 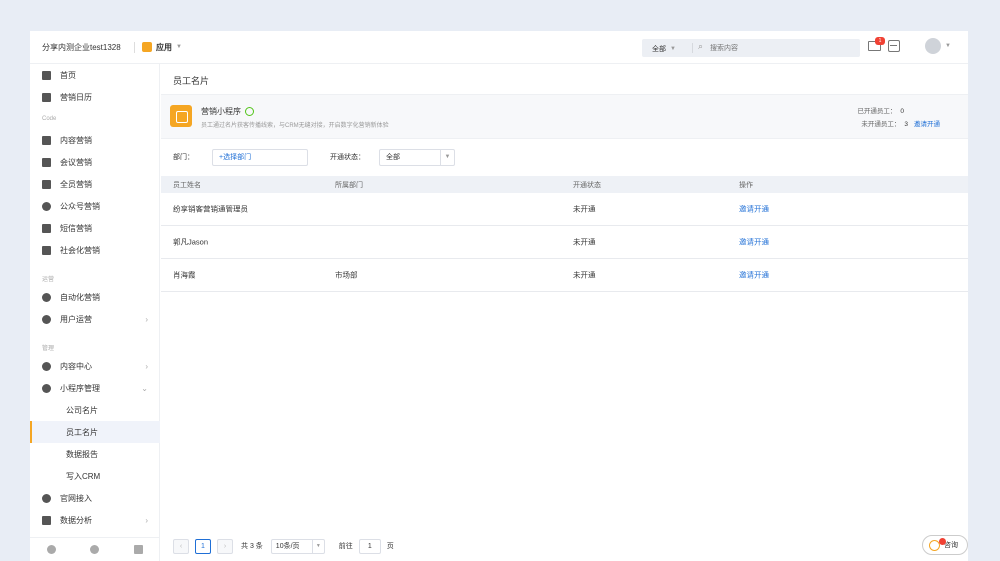 I want to click on help-icon, so click(x=95, y=549).